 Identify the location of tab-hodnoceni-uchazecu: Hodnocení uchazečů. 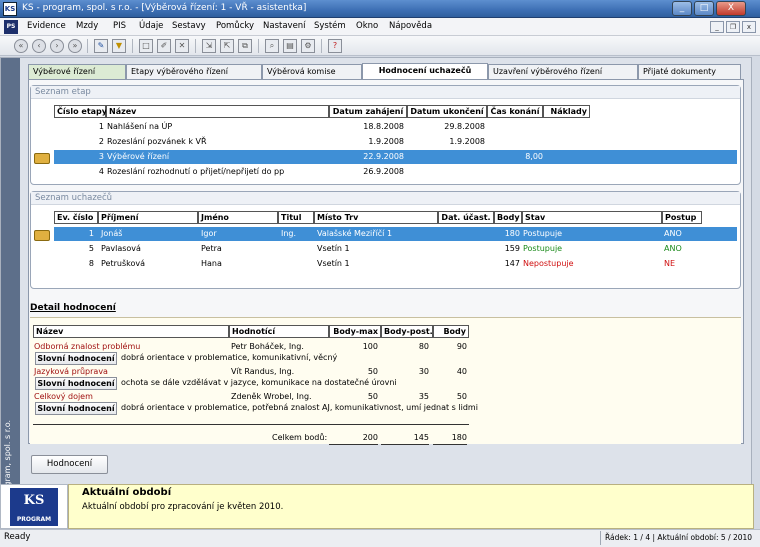
(425, 71).